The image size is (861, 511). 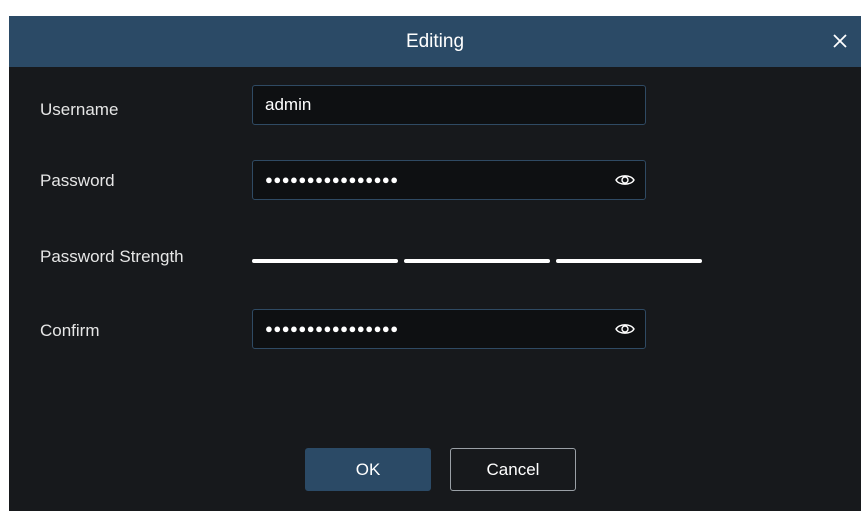 What do you see at coordinates (332, 328) in the screenshot?
I see `confirm-masked-value: ●●●●●●●●●●●●●●●●` at bounding box center [332, 328].